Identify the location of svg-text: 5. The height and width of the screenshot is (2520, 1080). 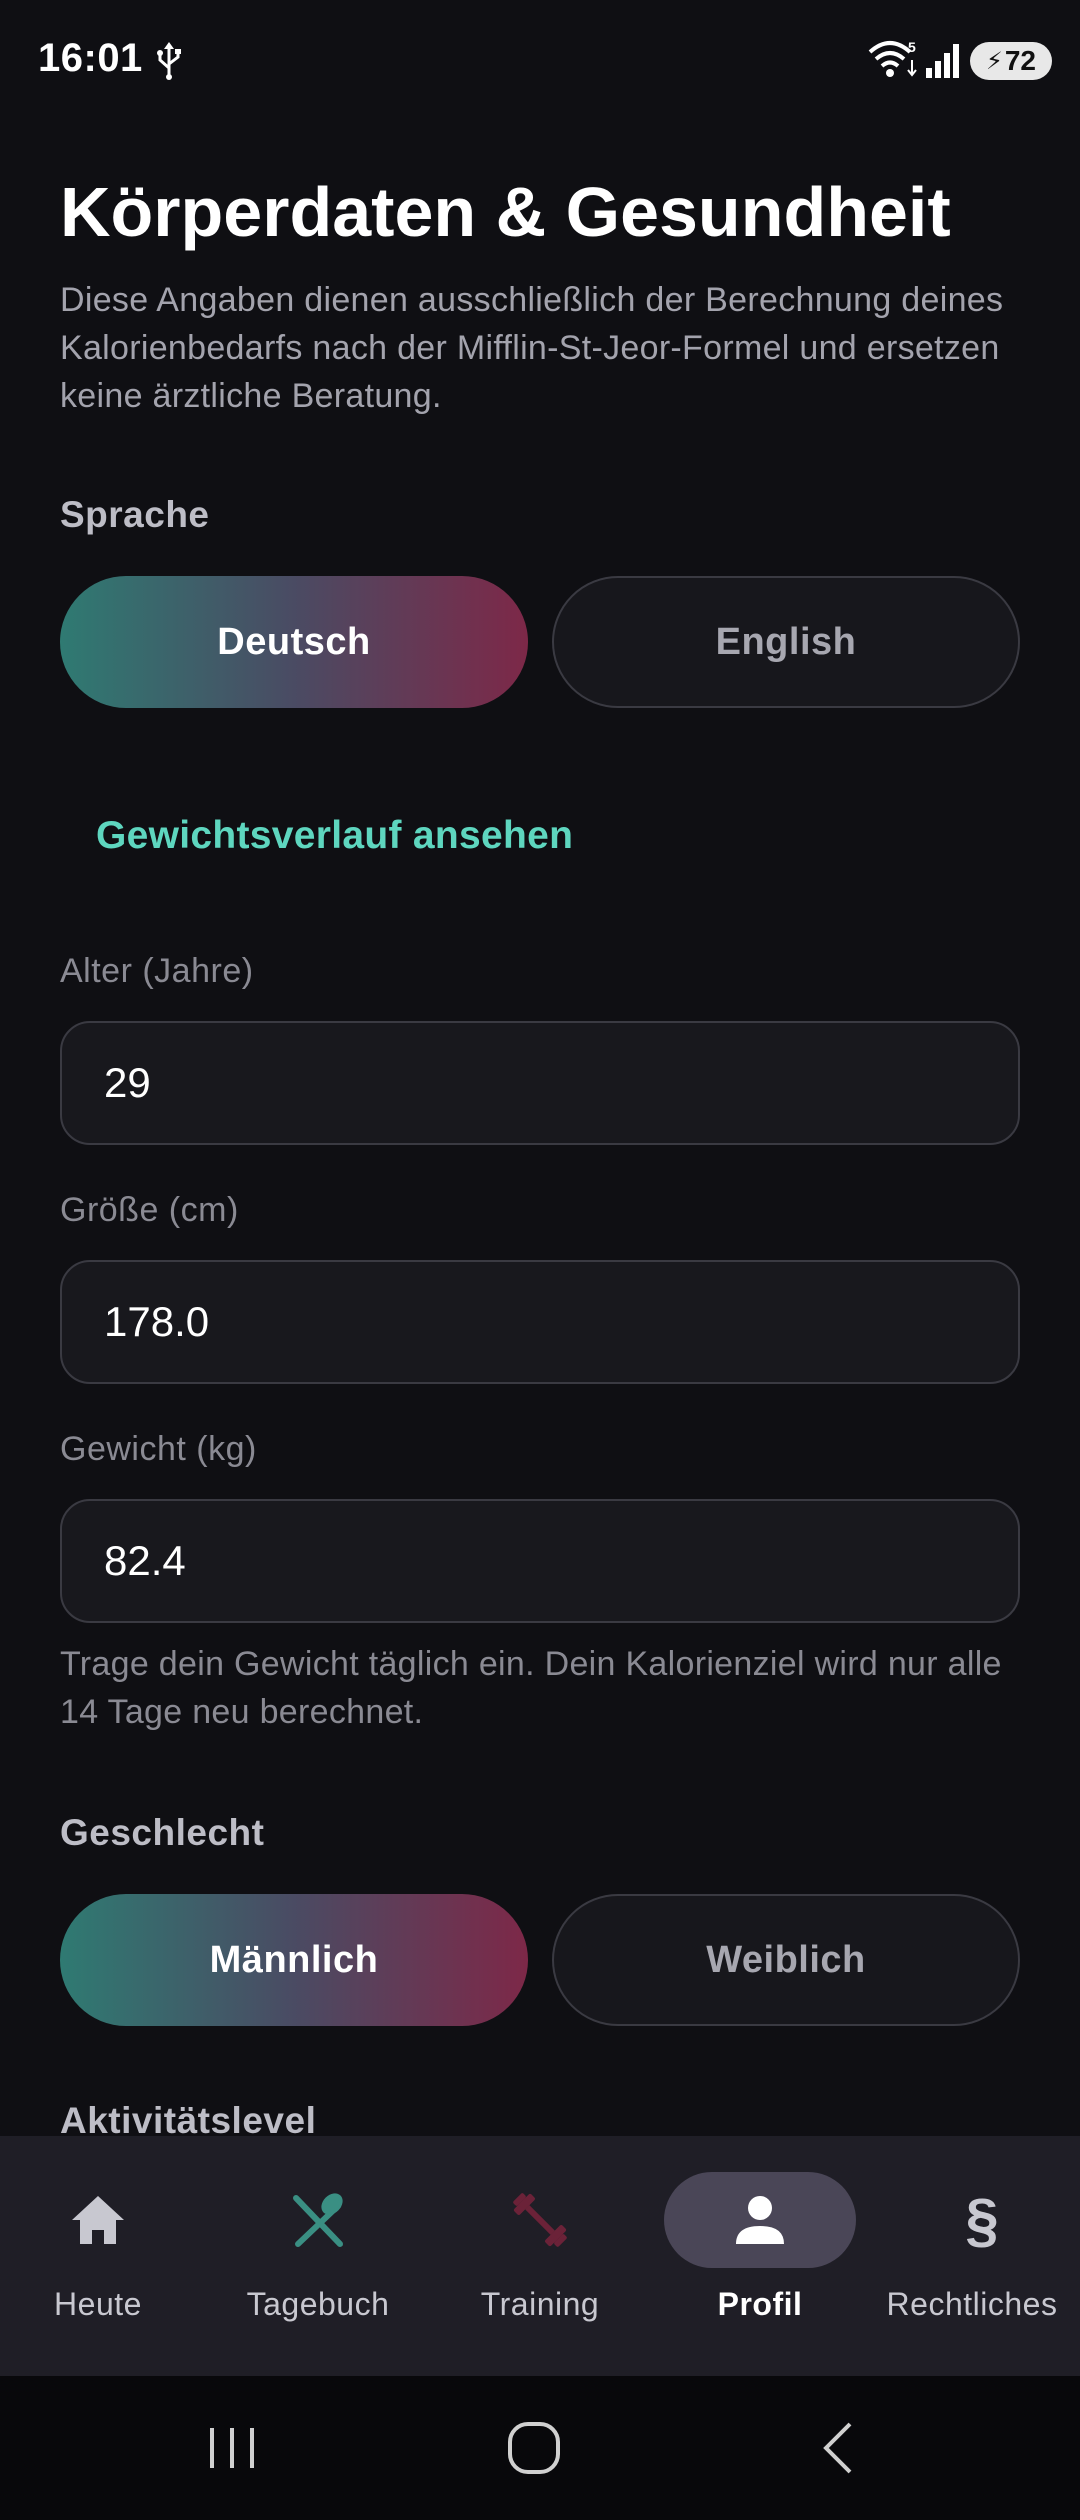
(912, 47).